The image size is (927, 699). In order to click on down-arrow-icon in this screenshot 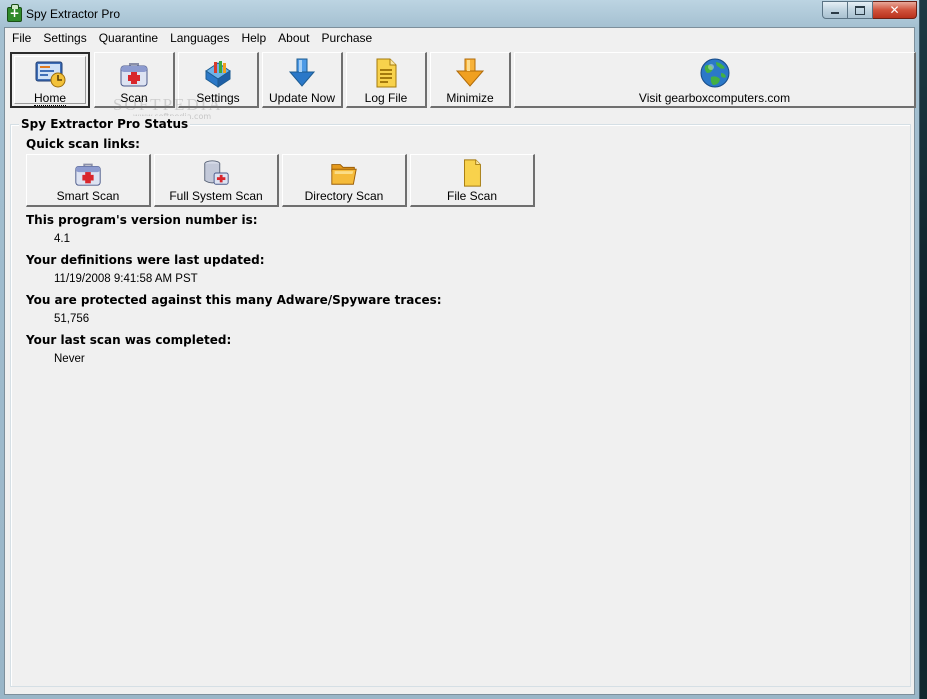, I will do `click(470, 72)`.